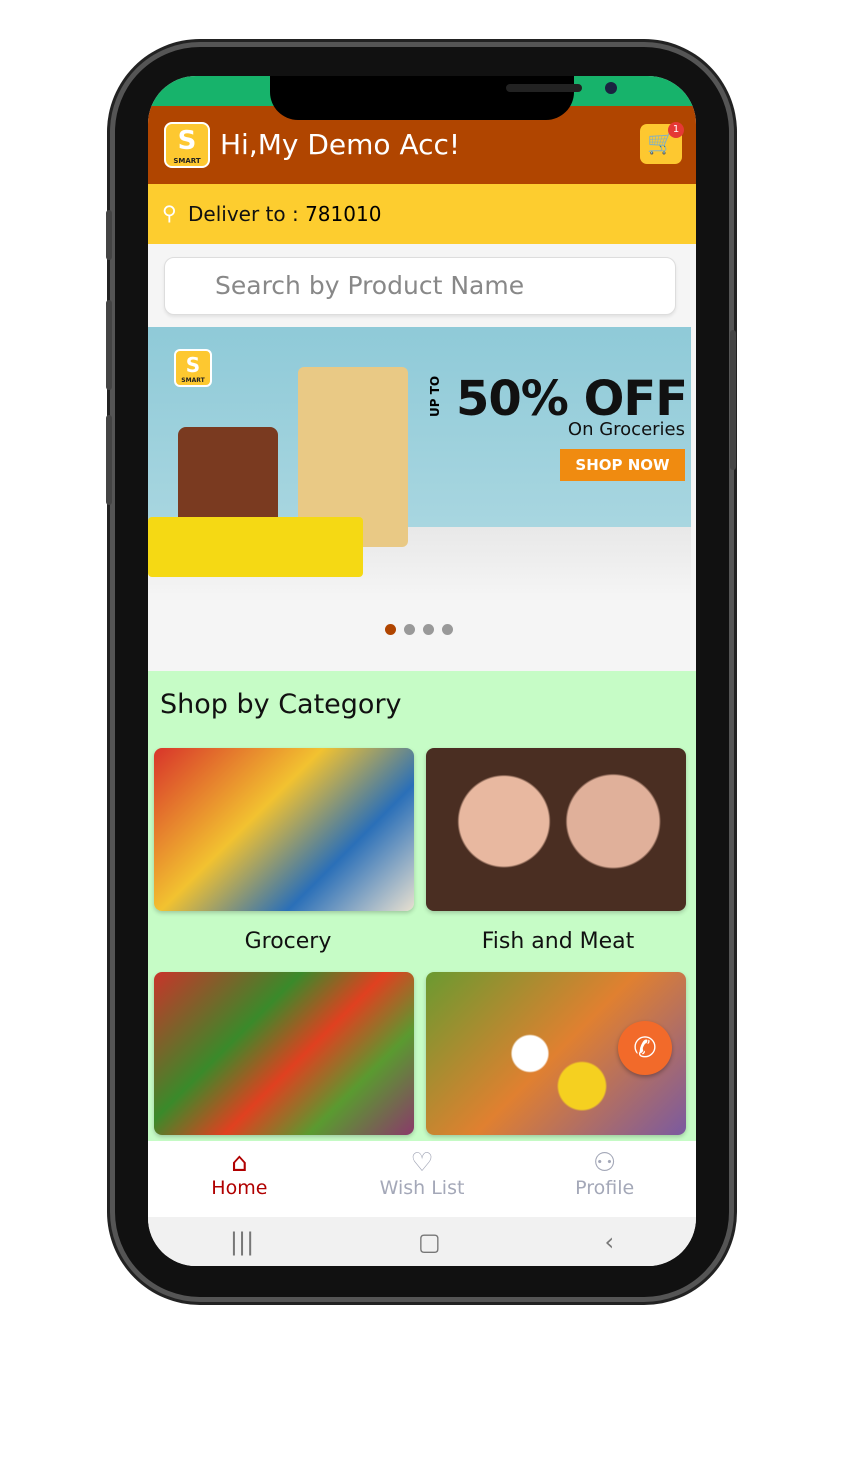 The width and height of the screenshot is (860, 1474). Describe the element at coordinates (662, 143) in the screenshot. I see `cart-button: 🛒 1` at that location.